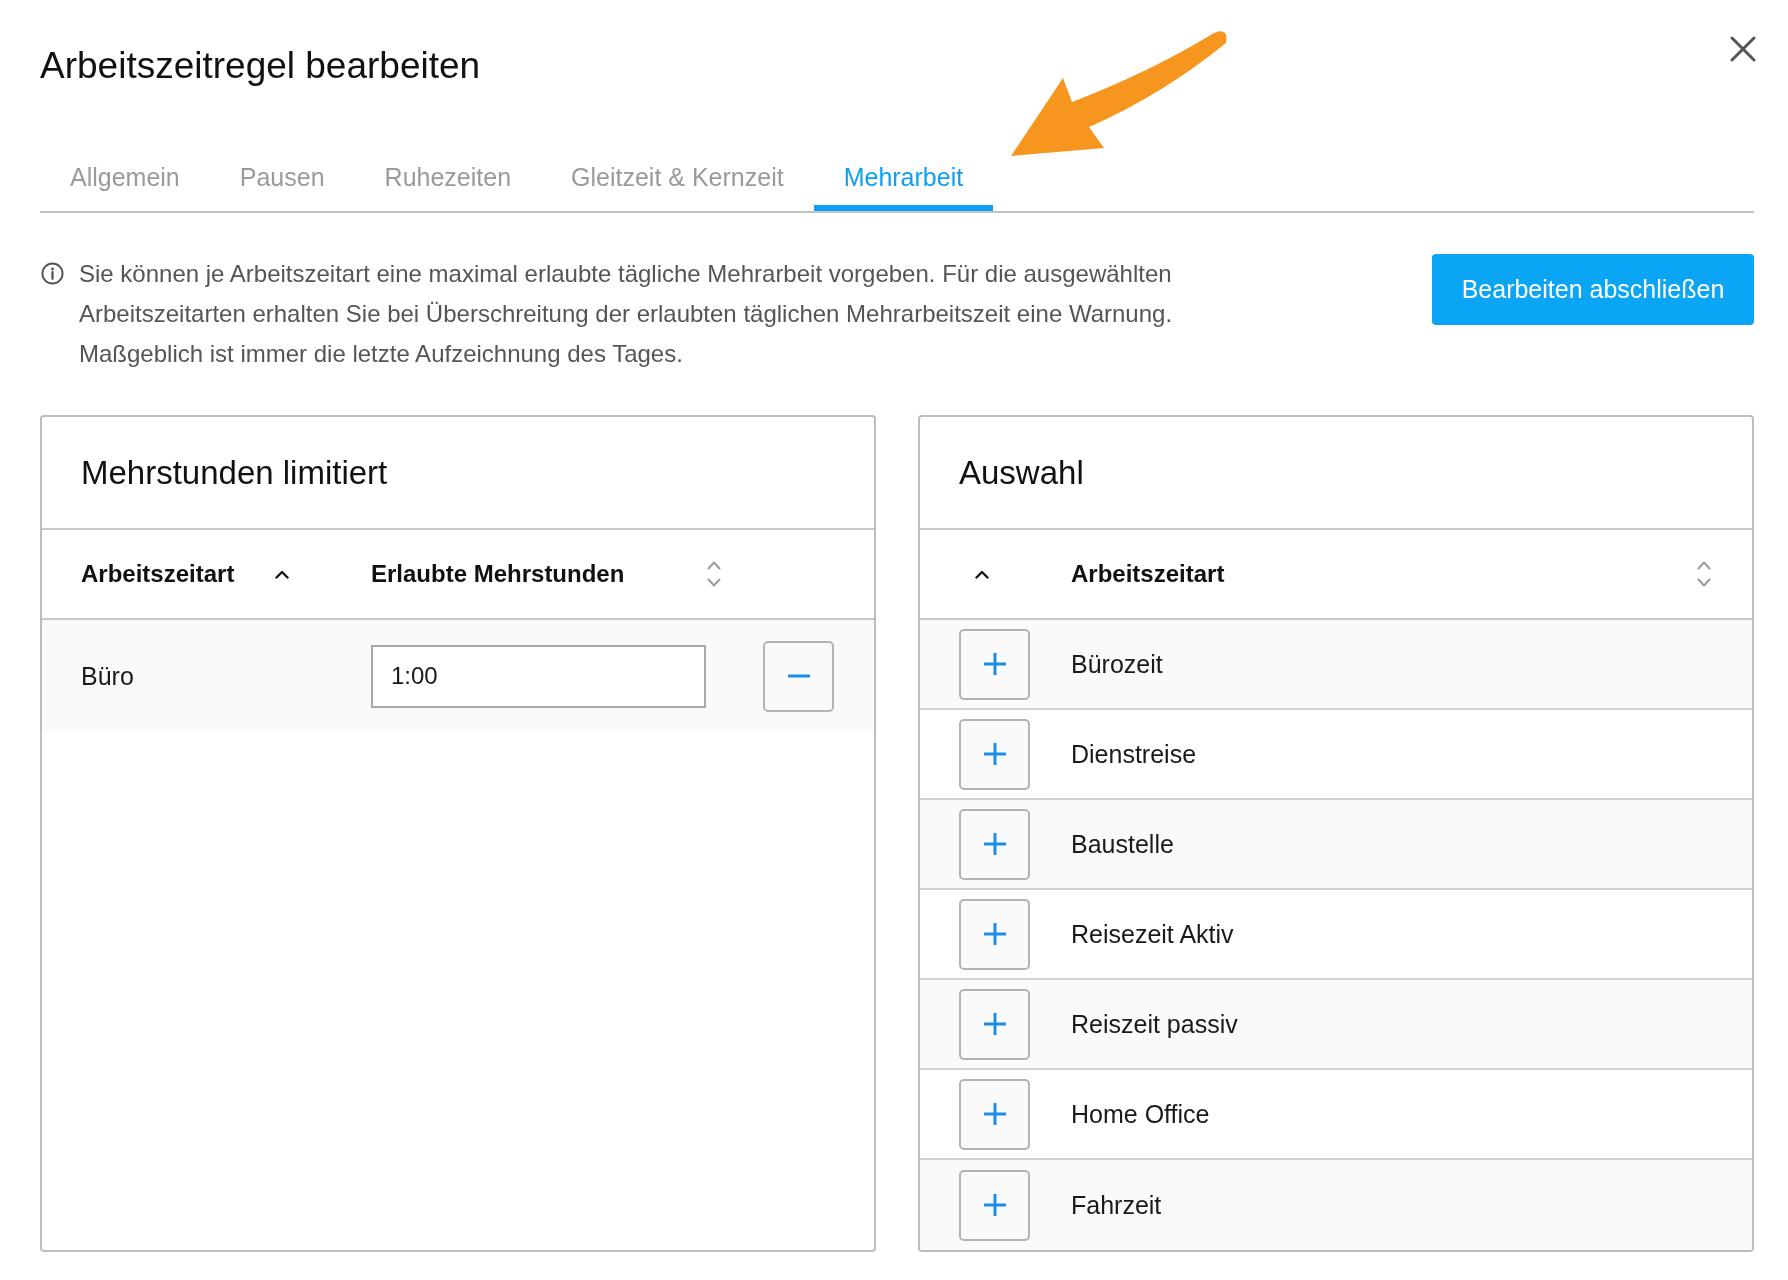 The width and height of the screenshot is (1788, 1280). I want to click on panel-title: Auswahl, so click(1021, 472).